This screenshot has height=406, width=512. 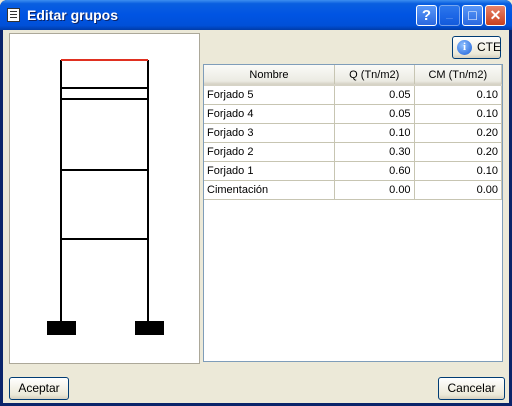 I want to click on cell-q: 0.10, so click(x=374, y=133).